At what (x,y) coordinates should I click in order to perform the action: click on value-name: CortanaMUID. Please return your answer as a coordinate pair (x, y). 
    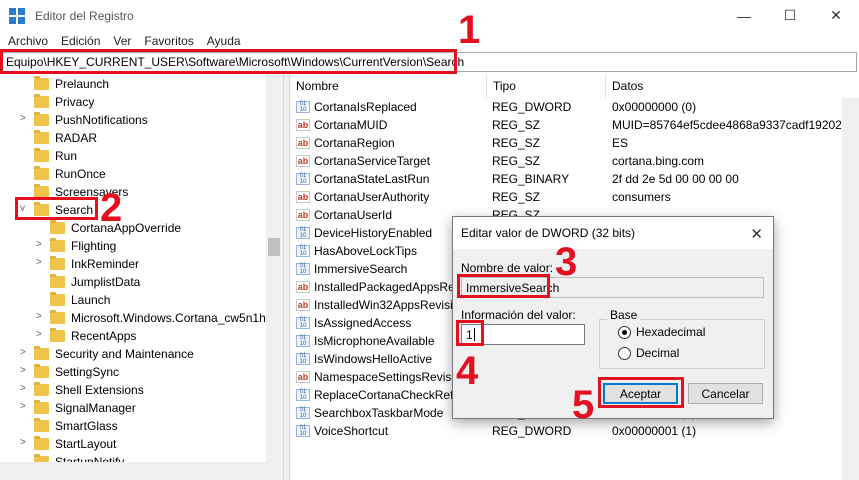
    Looking at the image, I should click on (351, 125).